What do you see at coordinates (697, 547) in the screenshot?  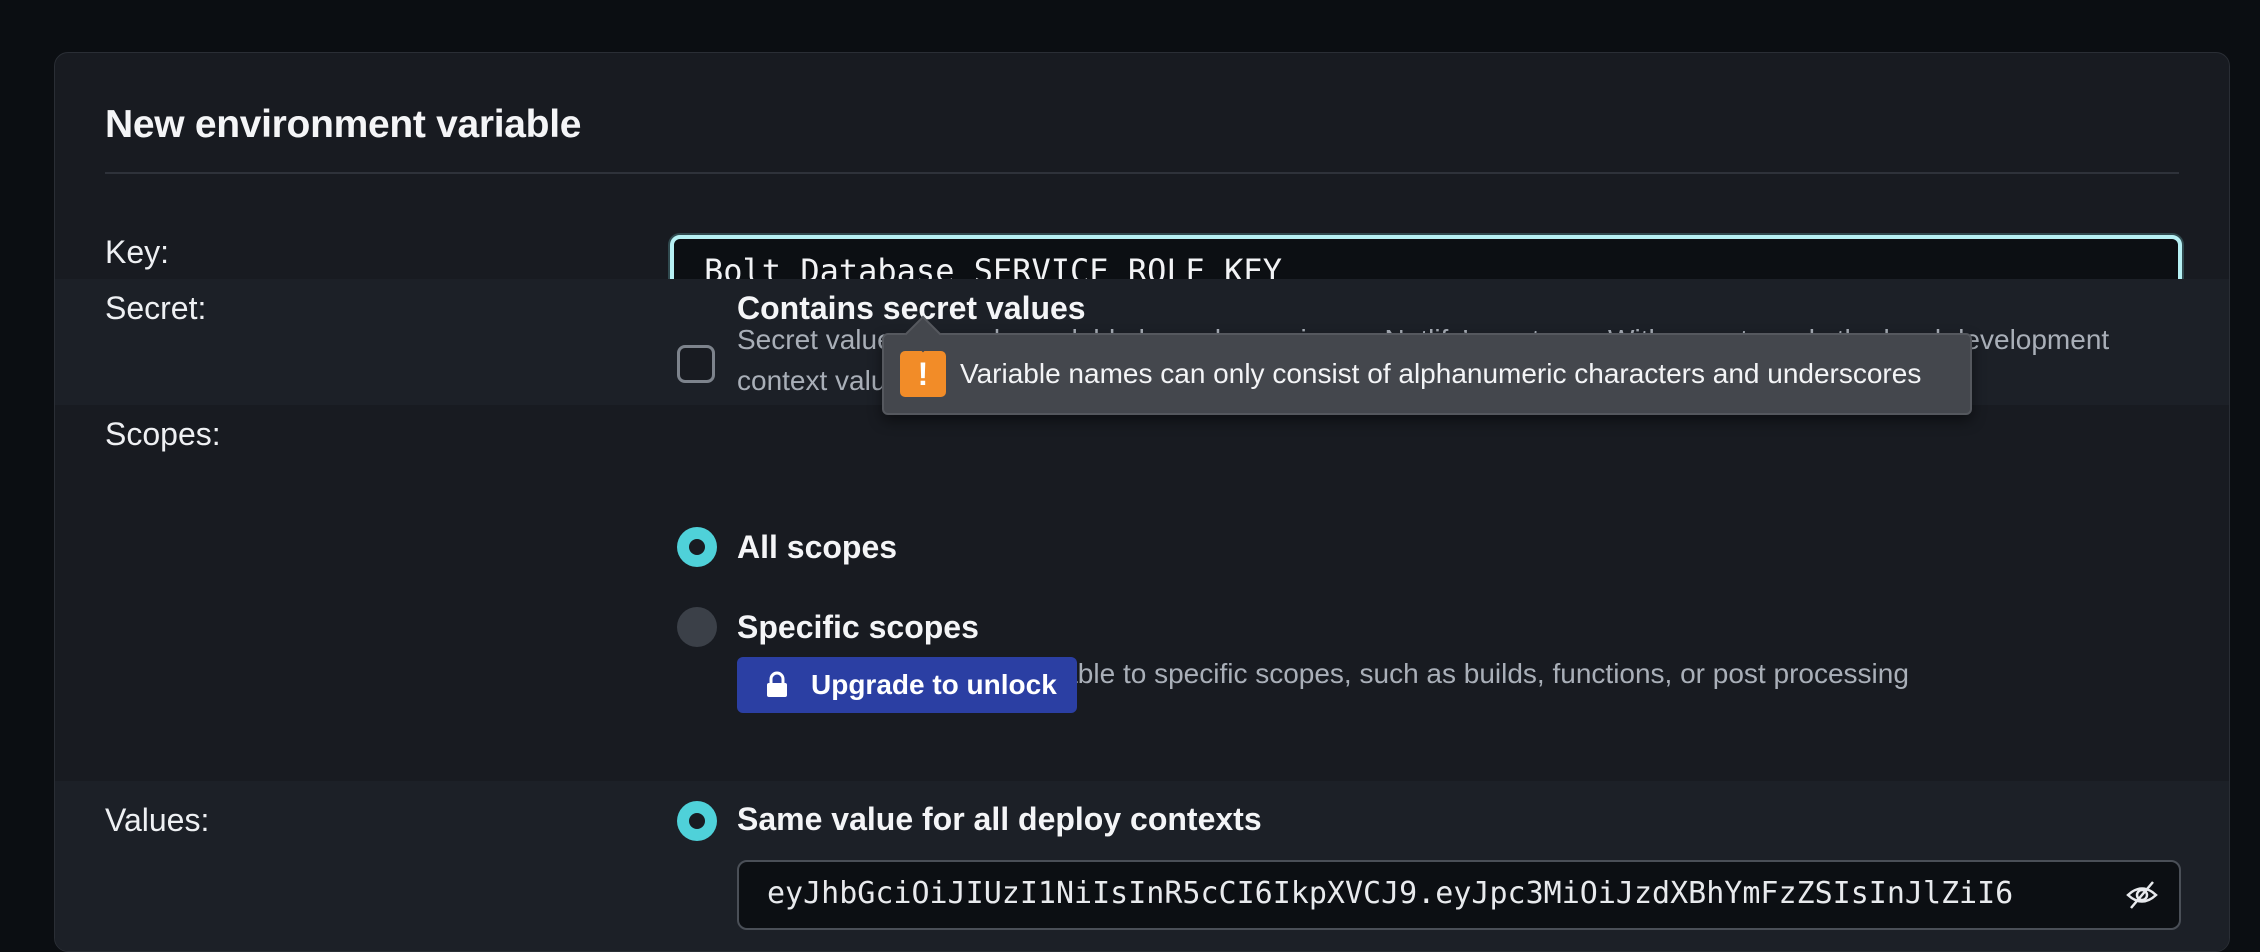 I see `all-scopes-radio` at bounding box center [697, 547].